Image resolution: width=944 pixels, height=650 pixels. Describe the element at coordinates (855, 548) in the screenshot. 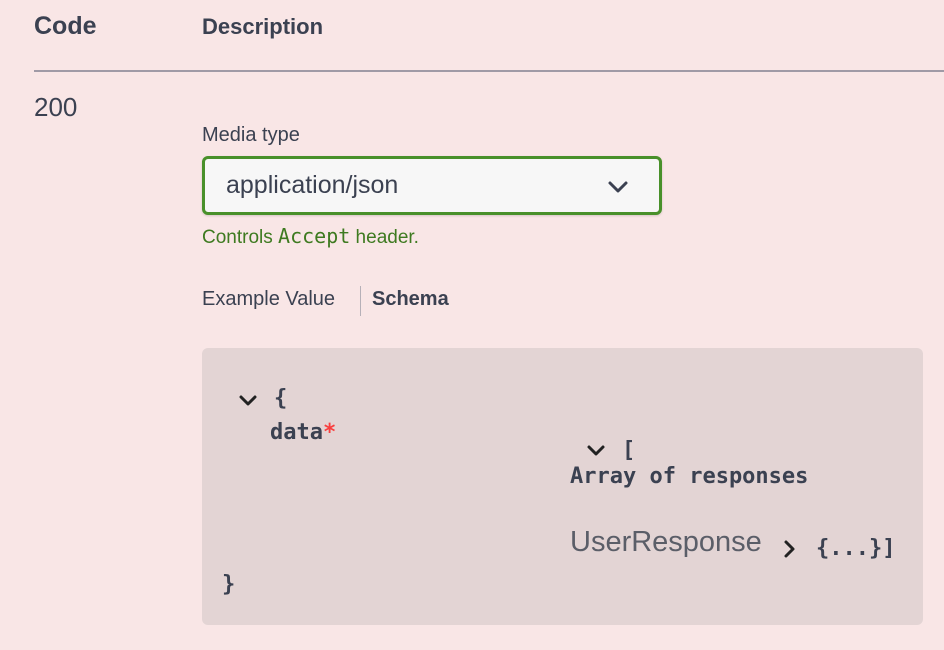

I see `collapsed-model: {...}]` at that location.